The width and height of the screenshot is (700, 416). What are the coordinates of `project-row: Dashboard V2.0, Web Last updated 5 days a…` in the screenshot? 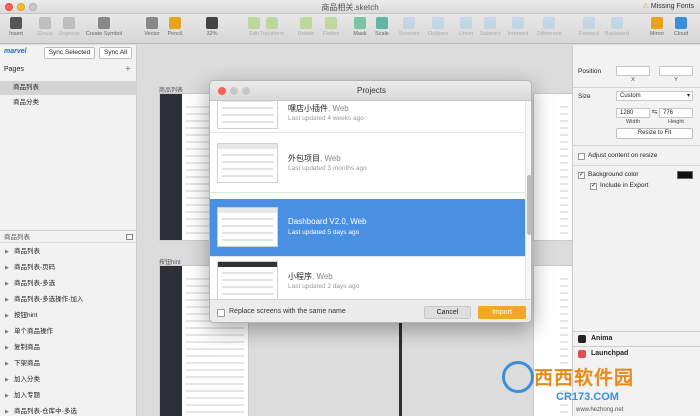 It's located at (367, 228).